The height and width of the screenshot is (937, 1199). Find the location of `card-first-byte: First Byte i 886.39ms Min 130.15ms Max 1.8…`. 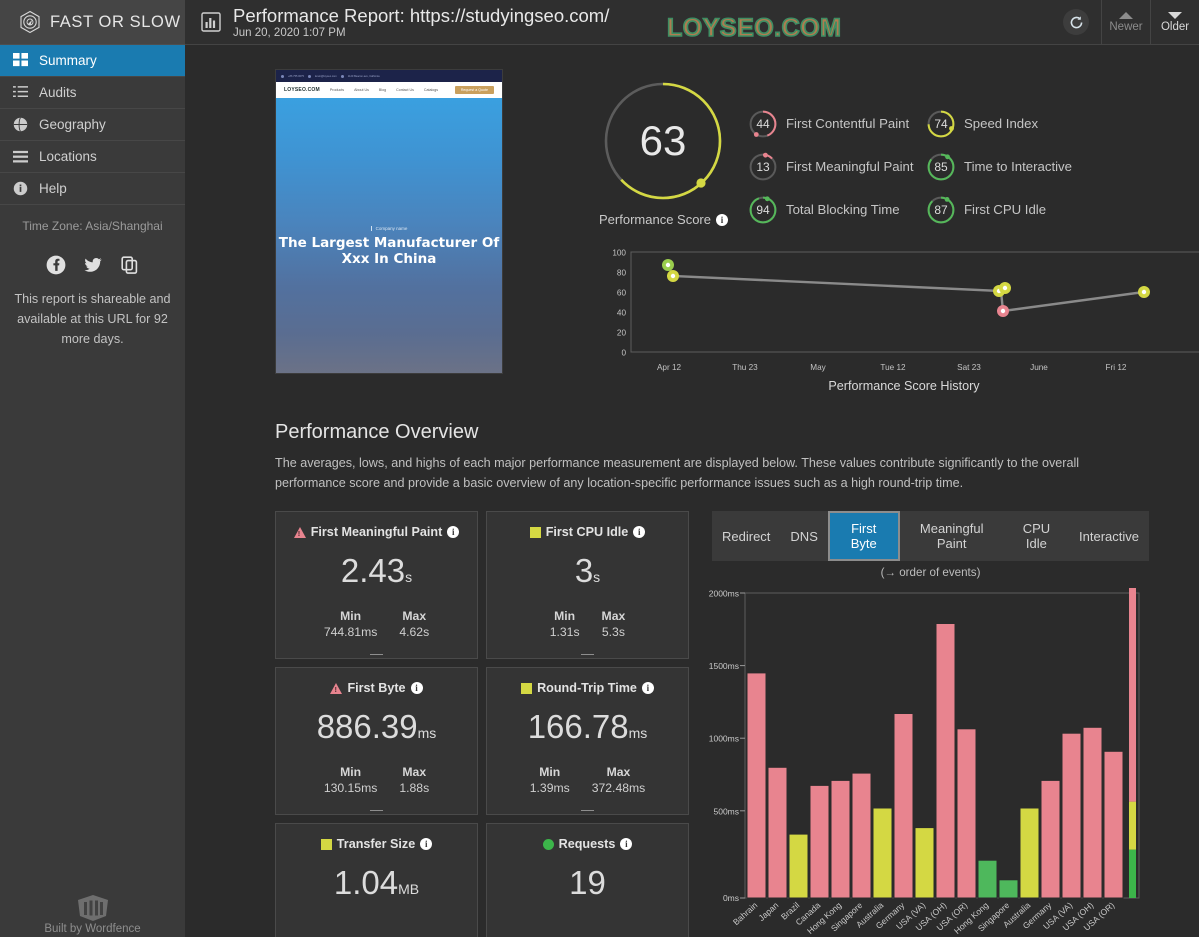

card-first-byte: First Byte i 886.39ms Min 130.15ms Max 1.8… is located at coordinates (376, 742).